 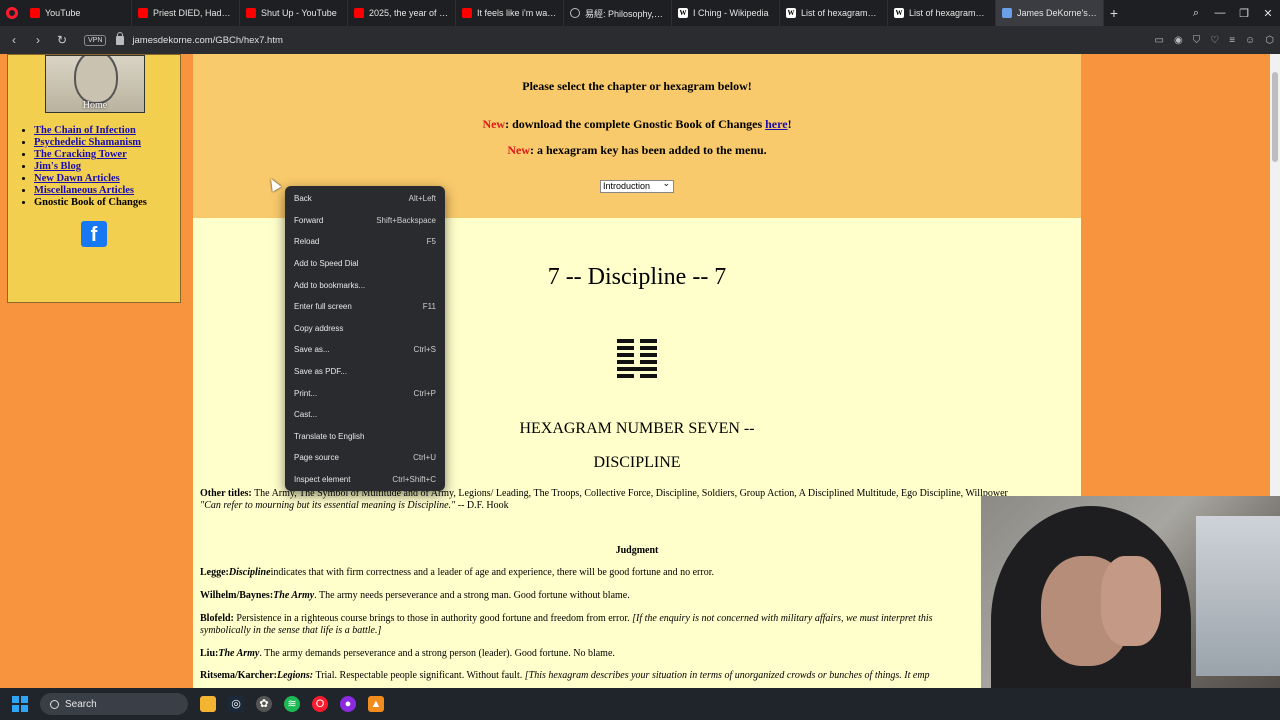 What do you see at coordinates (348, 704) in the screenshot?
I see `obs-icon: ●` at bounding box center [348, 704].